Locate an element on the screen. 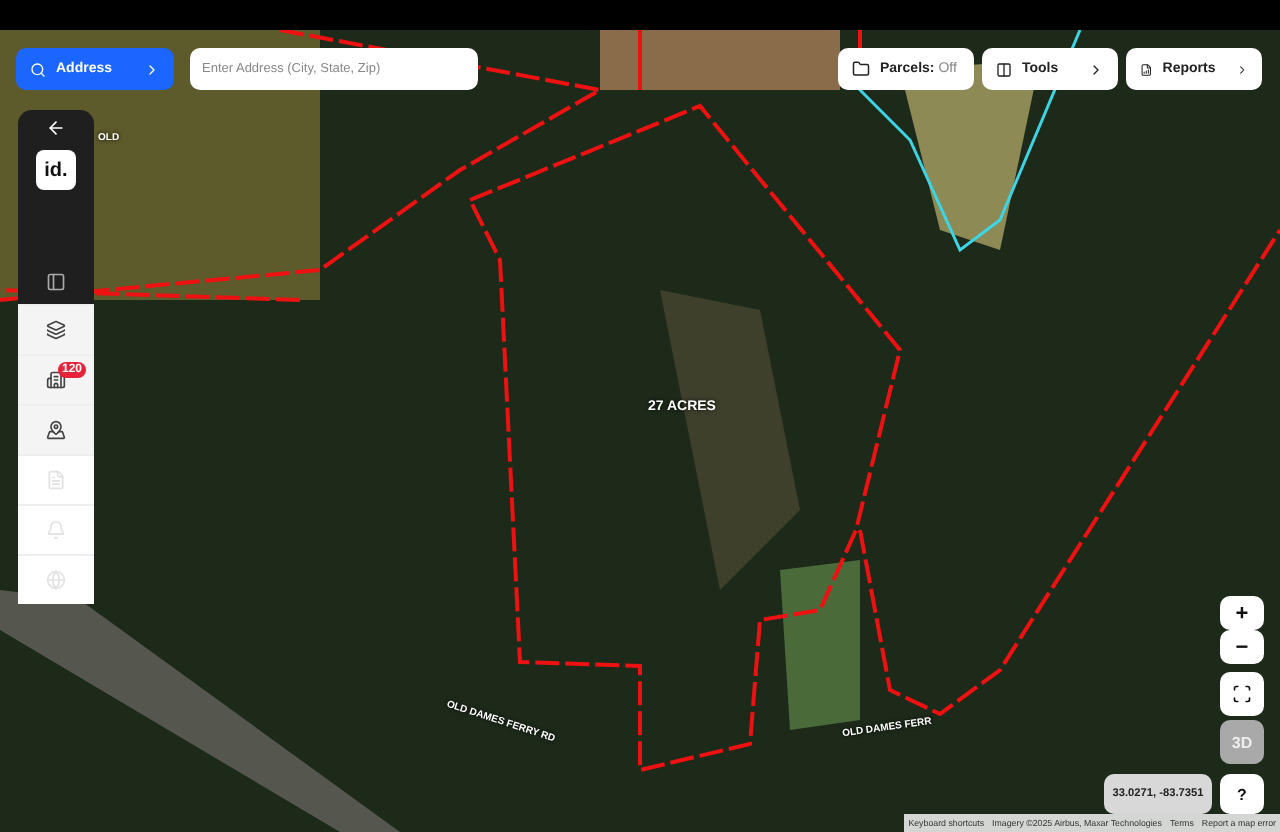  map-pin-icon is located at coordinates (56, 430).